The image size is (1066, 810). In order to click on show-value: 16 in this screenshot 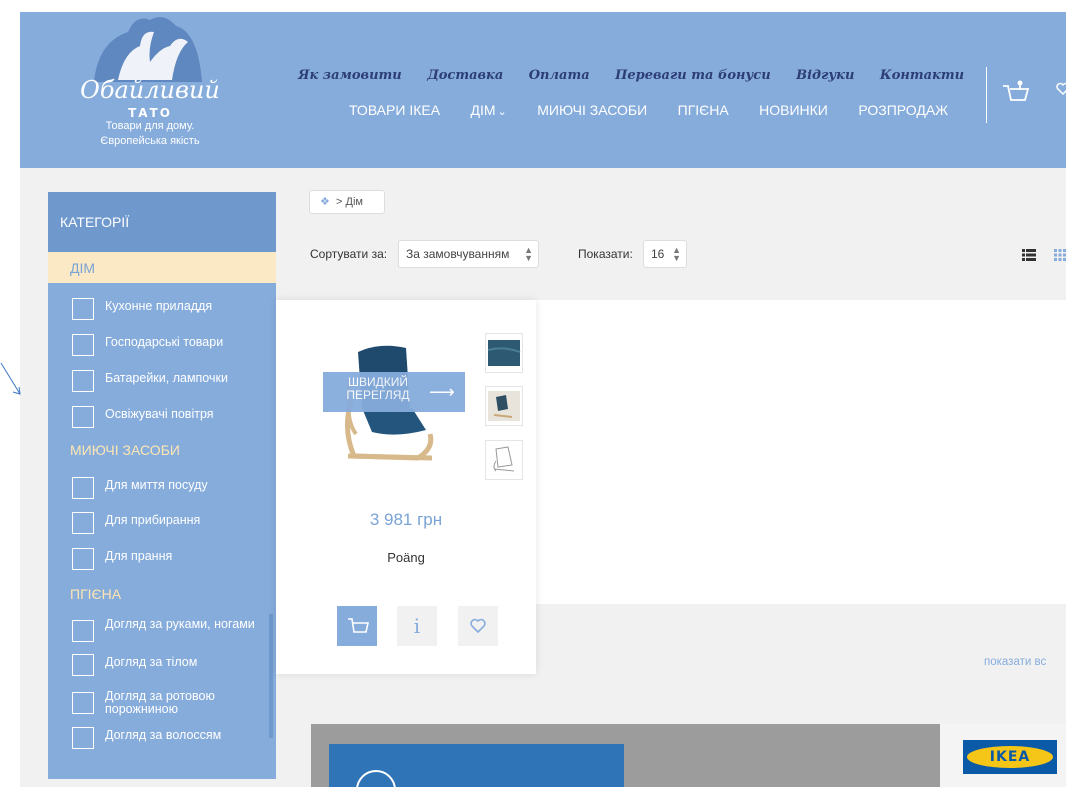, I will do `click(658, 254)`.